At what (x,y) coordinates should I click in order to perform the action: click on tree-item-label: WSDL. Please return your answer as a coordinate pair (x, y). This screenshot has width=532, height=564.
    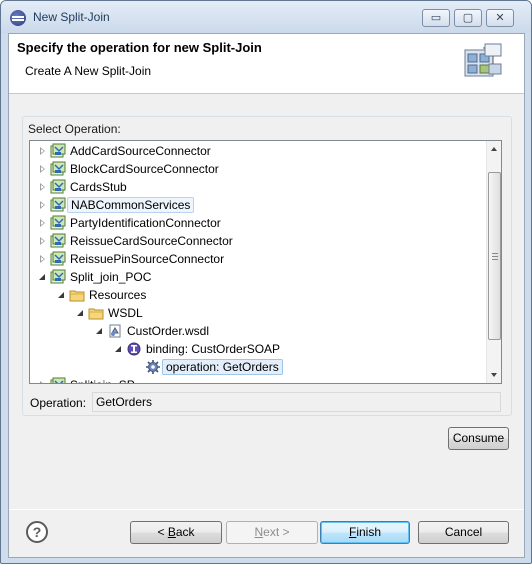
    Looking at the image, I should click on (125, 313).